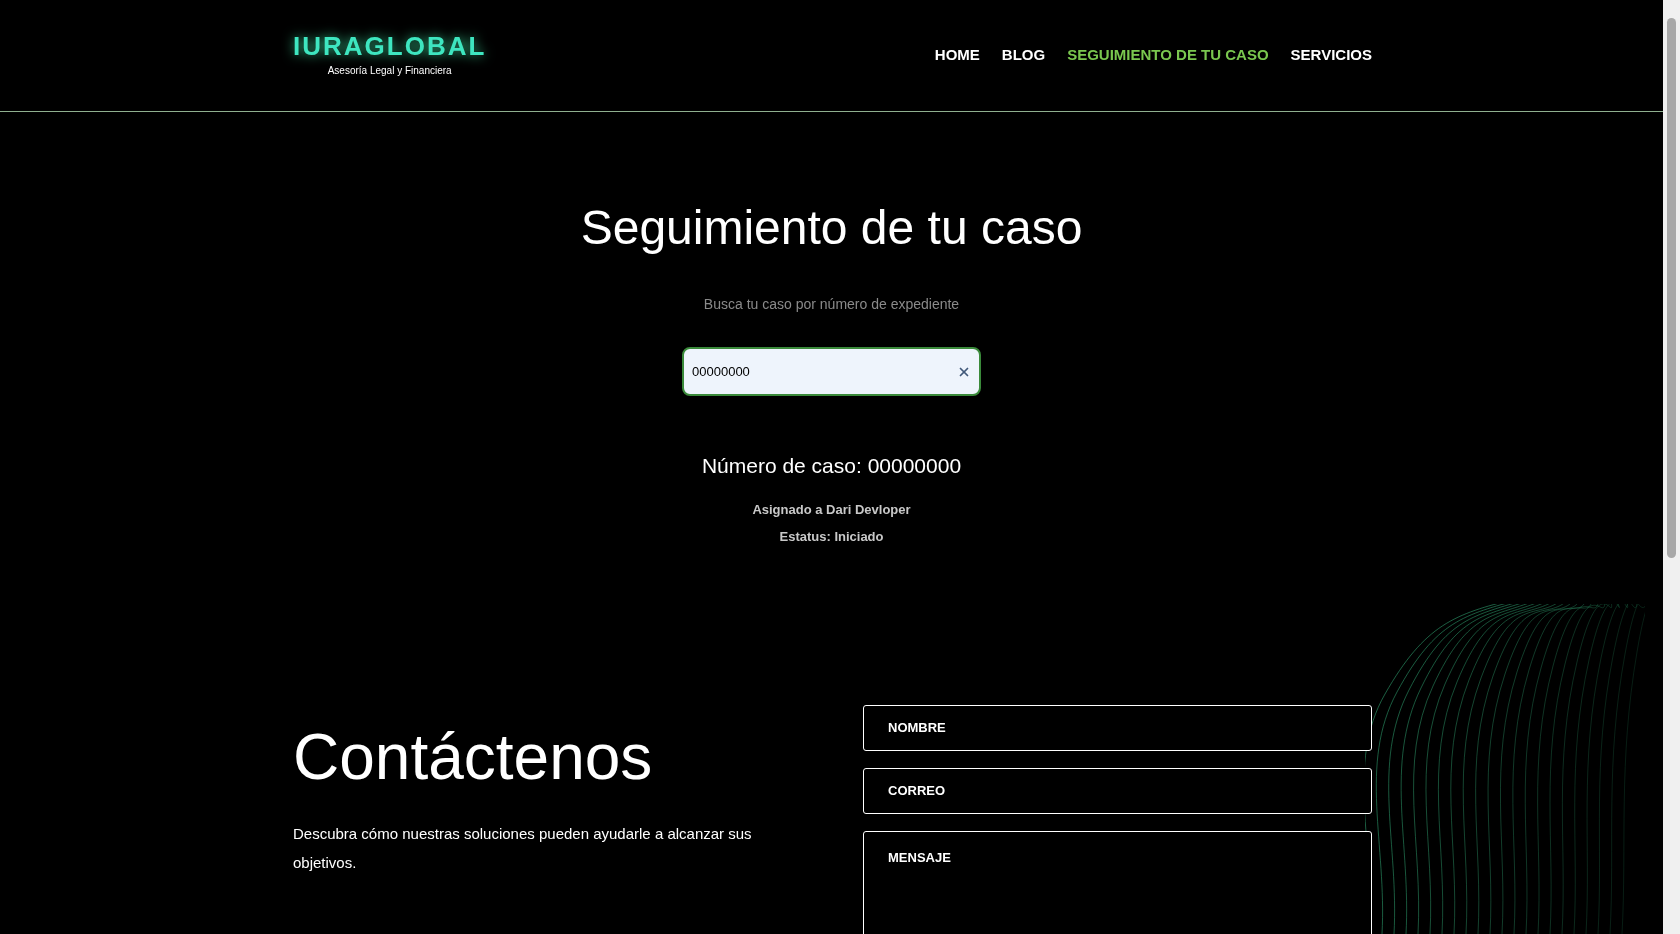 Image resolution: width=1680 pixels, height=934 pixels. I want to click on nav-link: SEGUIMIENTO DE TU CASO, so click(1168, 55).